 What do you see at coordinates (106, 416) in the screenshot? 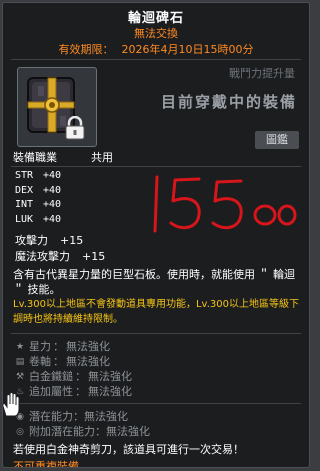
I see `potential-value: 無法強化` at bounding box center [106, 416].